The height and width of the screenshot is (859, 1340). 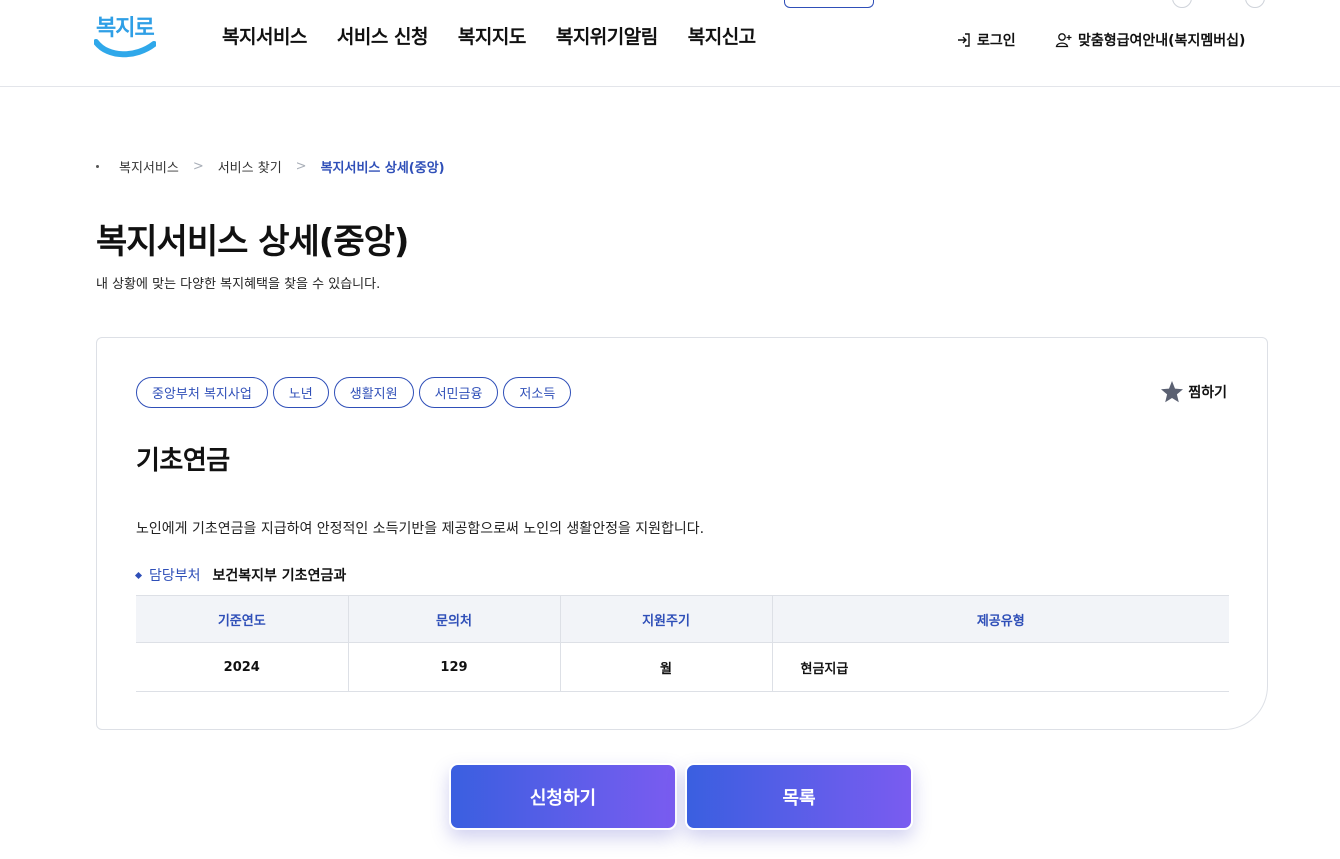 I want to click on list-button: 목록, so click(x=799, y=796).